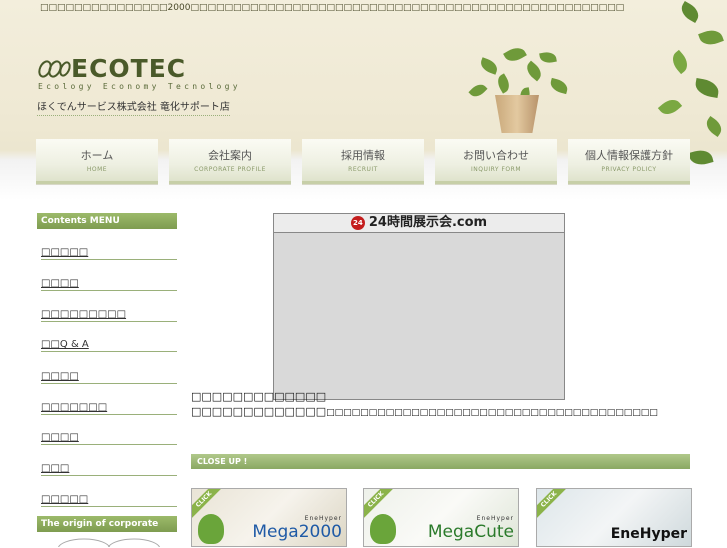 This screenshot has height=548, width=727. Describe the element at coordinates (428, 222) in the screenshot. I see `banner-title: 24時間展示会.com` at that location.